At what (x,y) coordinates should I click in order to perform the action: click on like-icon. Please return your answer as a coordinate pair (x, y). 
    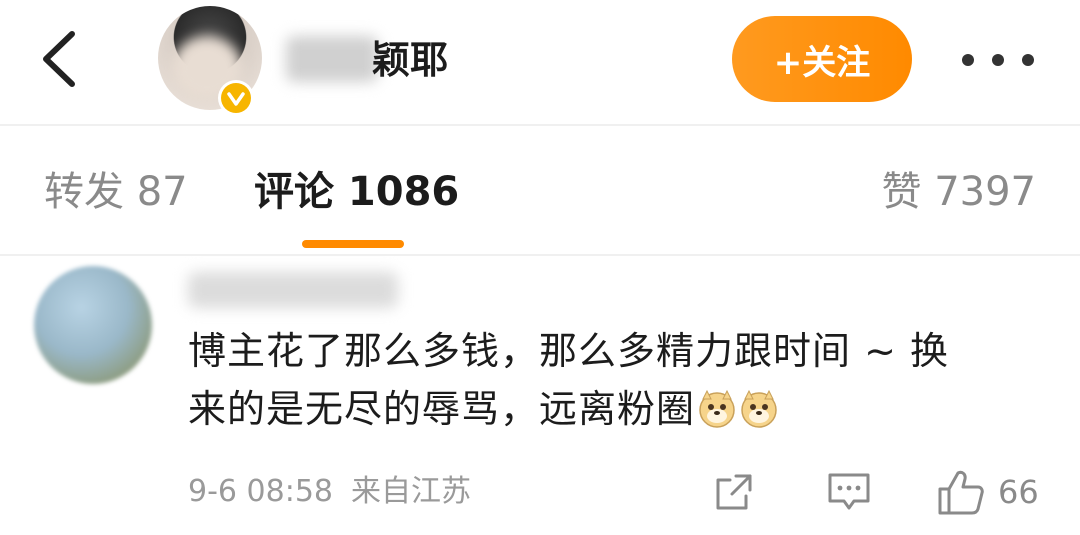
    Looking at the image, I should click on (961, 492).